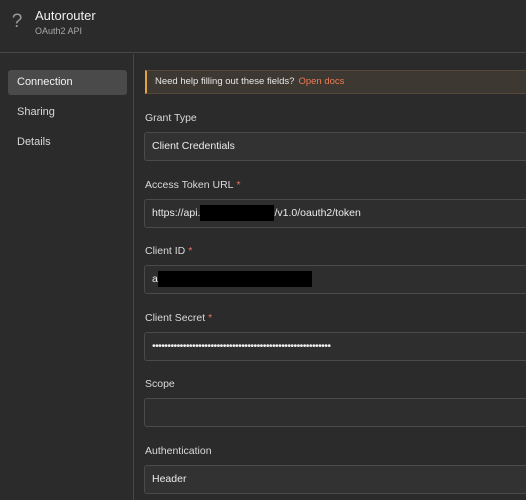 Image resolution: width=526 pixels, height=500 pixels. What do you see at coordinates (335, 412) in the screenshot?
I see `scope-input` at bounding box center [335, 412].